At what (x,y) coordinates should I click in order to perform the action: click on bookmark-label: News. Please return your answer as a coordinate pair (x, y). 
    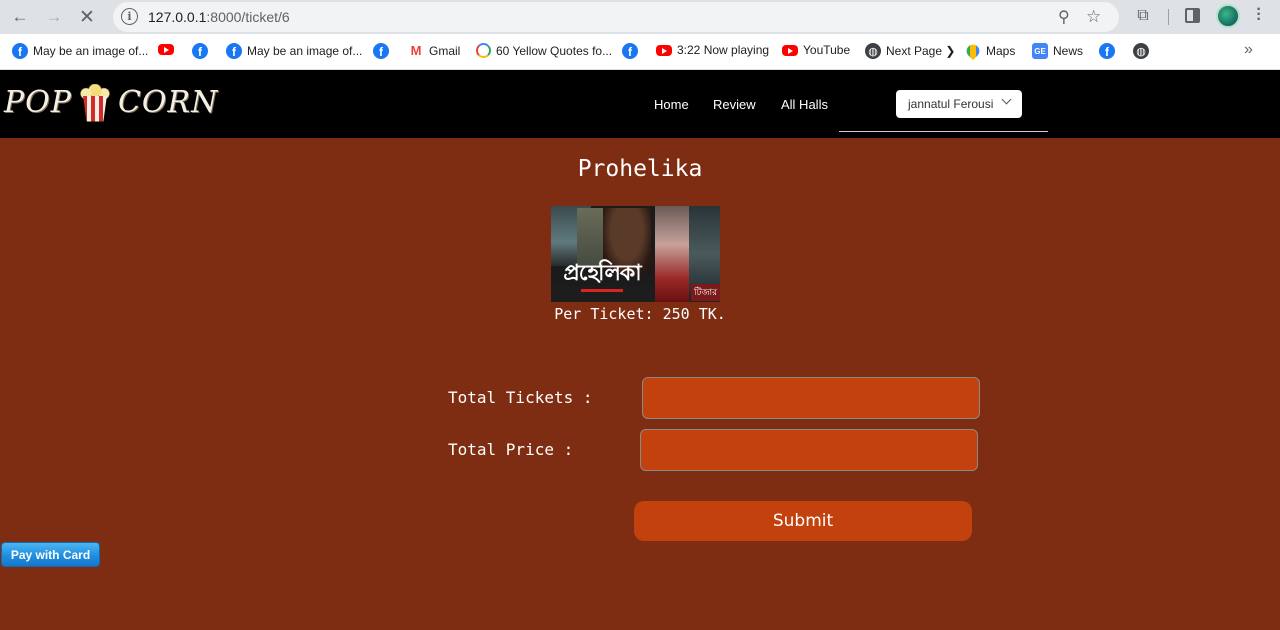
    Looking at the image, I should click on (1068, 51).